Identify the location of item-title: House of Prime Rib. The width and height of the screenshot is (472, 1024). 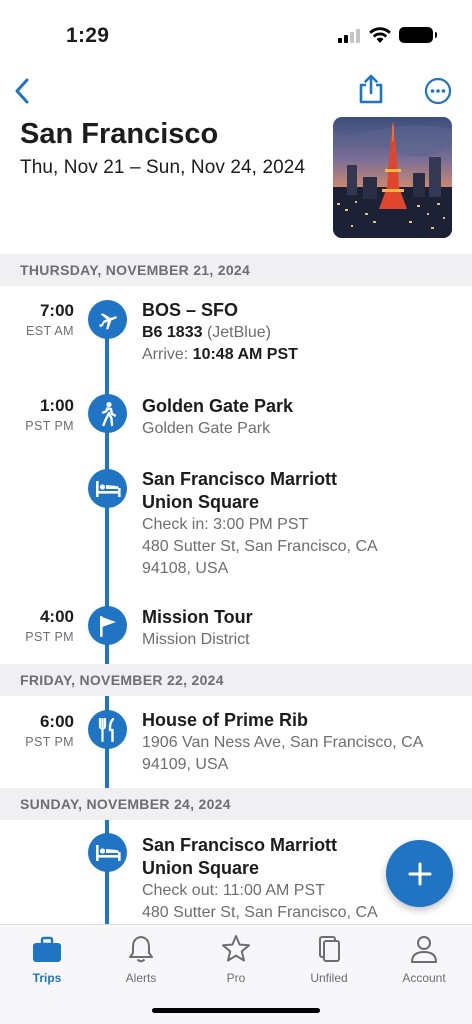
(225, 720).